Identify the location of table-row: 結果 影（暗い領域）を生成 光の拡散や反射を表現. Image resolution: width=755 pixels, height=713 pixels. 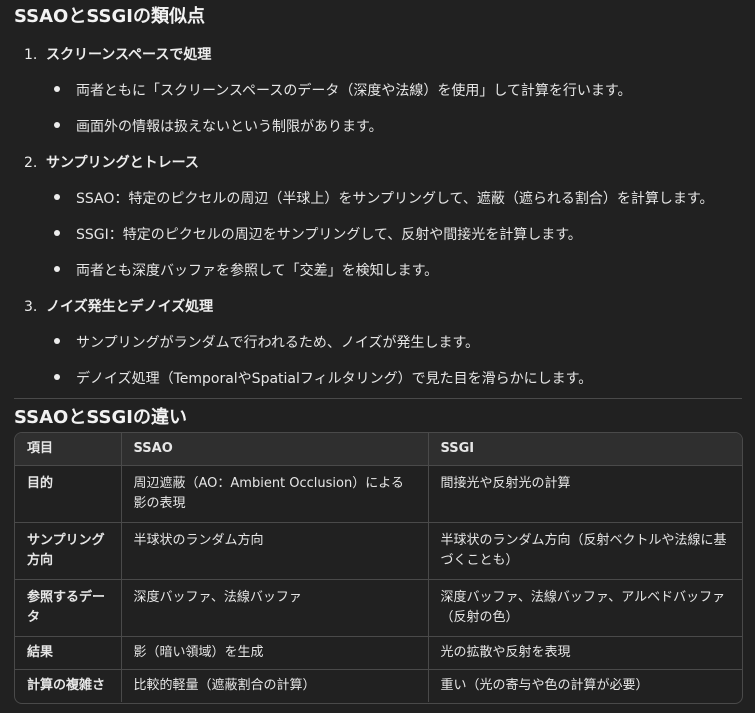
(378, 653).